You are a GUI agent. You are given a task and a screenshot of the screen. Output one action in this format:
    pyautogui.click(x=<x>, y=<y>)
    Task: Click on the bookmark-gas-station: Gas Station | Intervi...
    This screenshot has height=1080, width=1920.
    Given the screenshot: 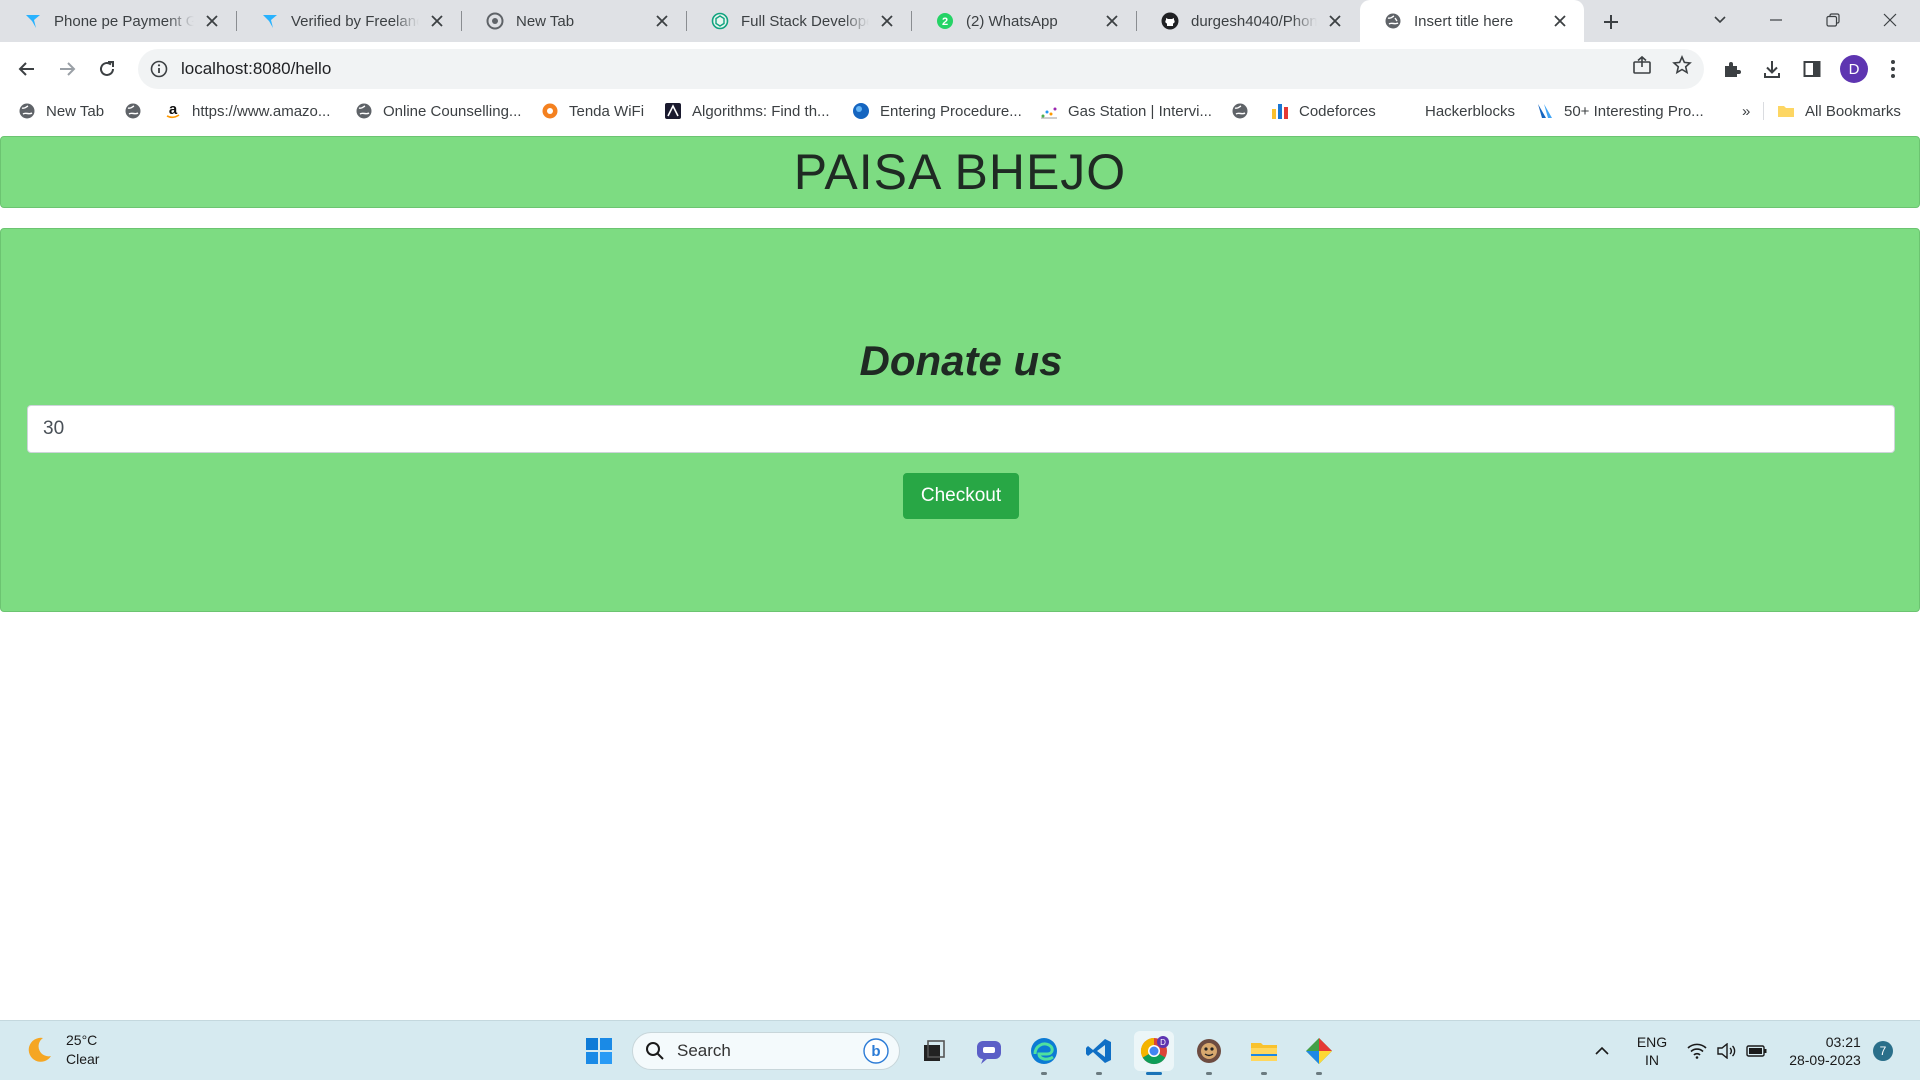 What is the action you would take?
    pyautogui.click(x=1126, y=111)
    